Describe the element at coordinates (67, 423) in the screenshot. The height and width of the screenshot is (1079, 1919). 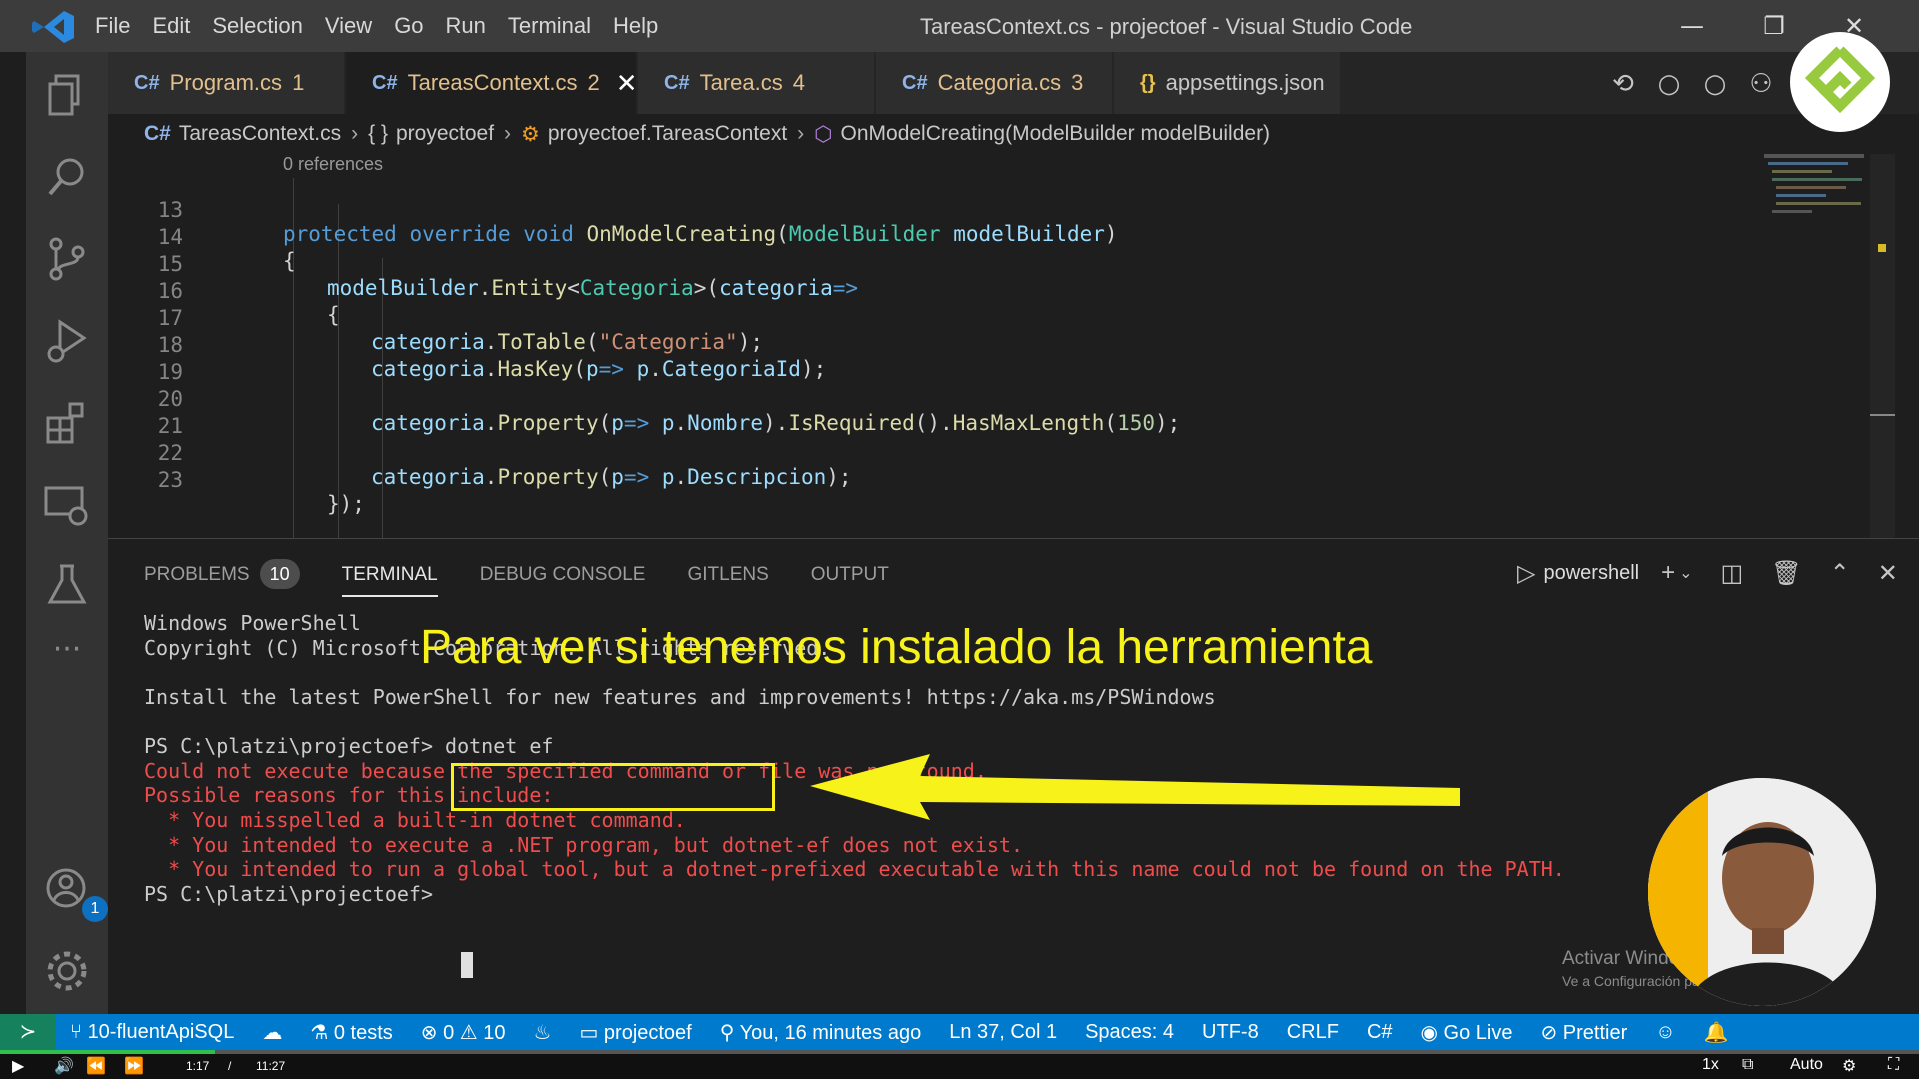
I see `extensions-icon` at that location.